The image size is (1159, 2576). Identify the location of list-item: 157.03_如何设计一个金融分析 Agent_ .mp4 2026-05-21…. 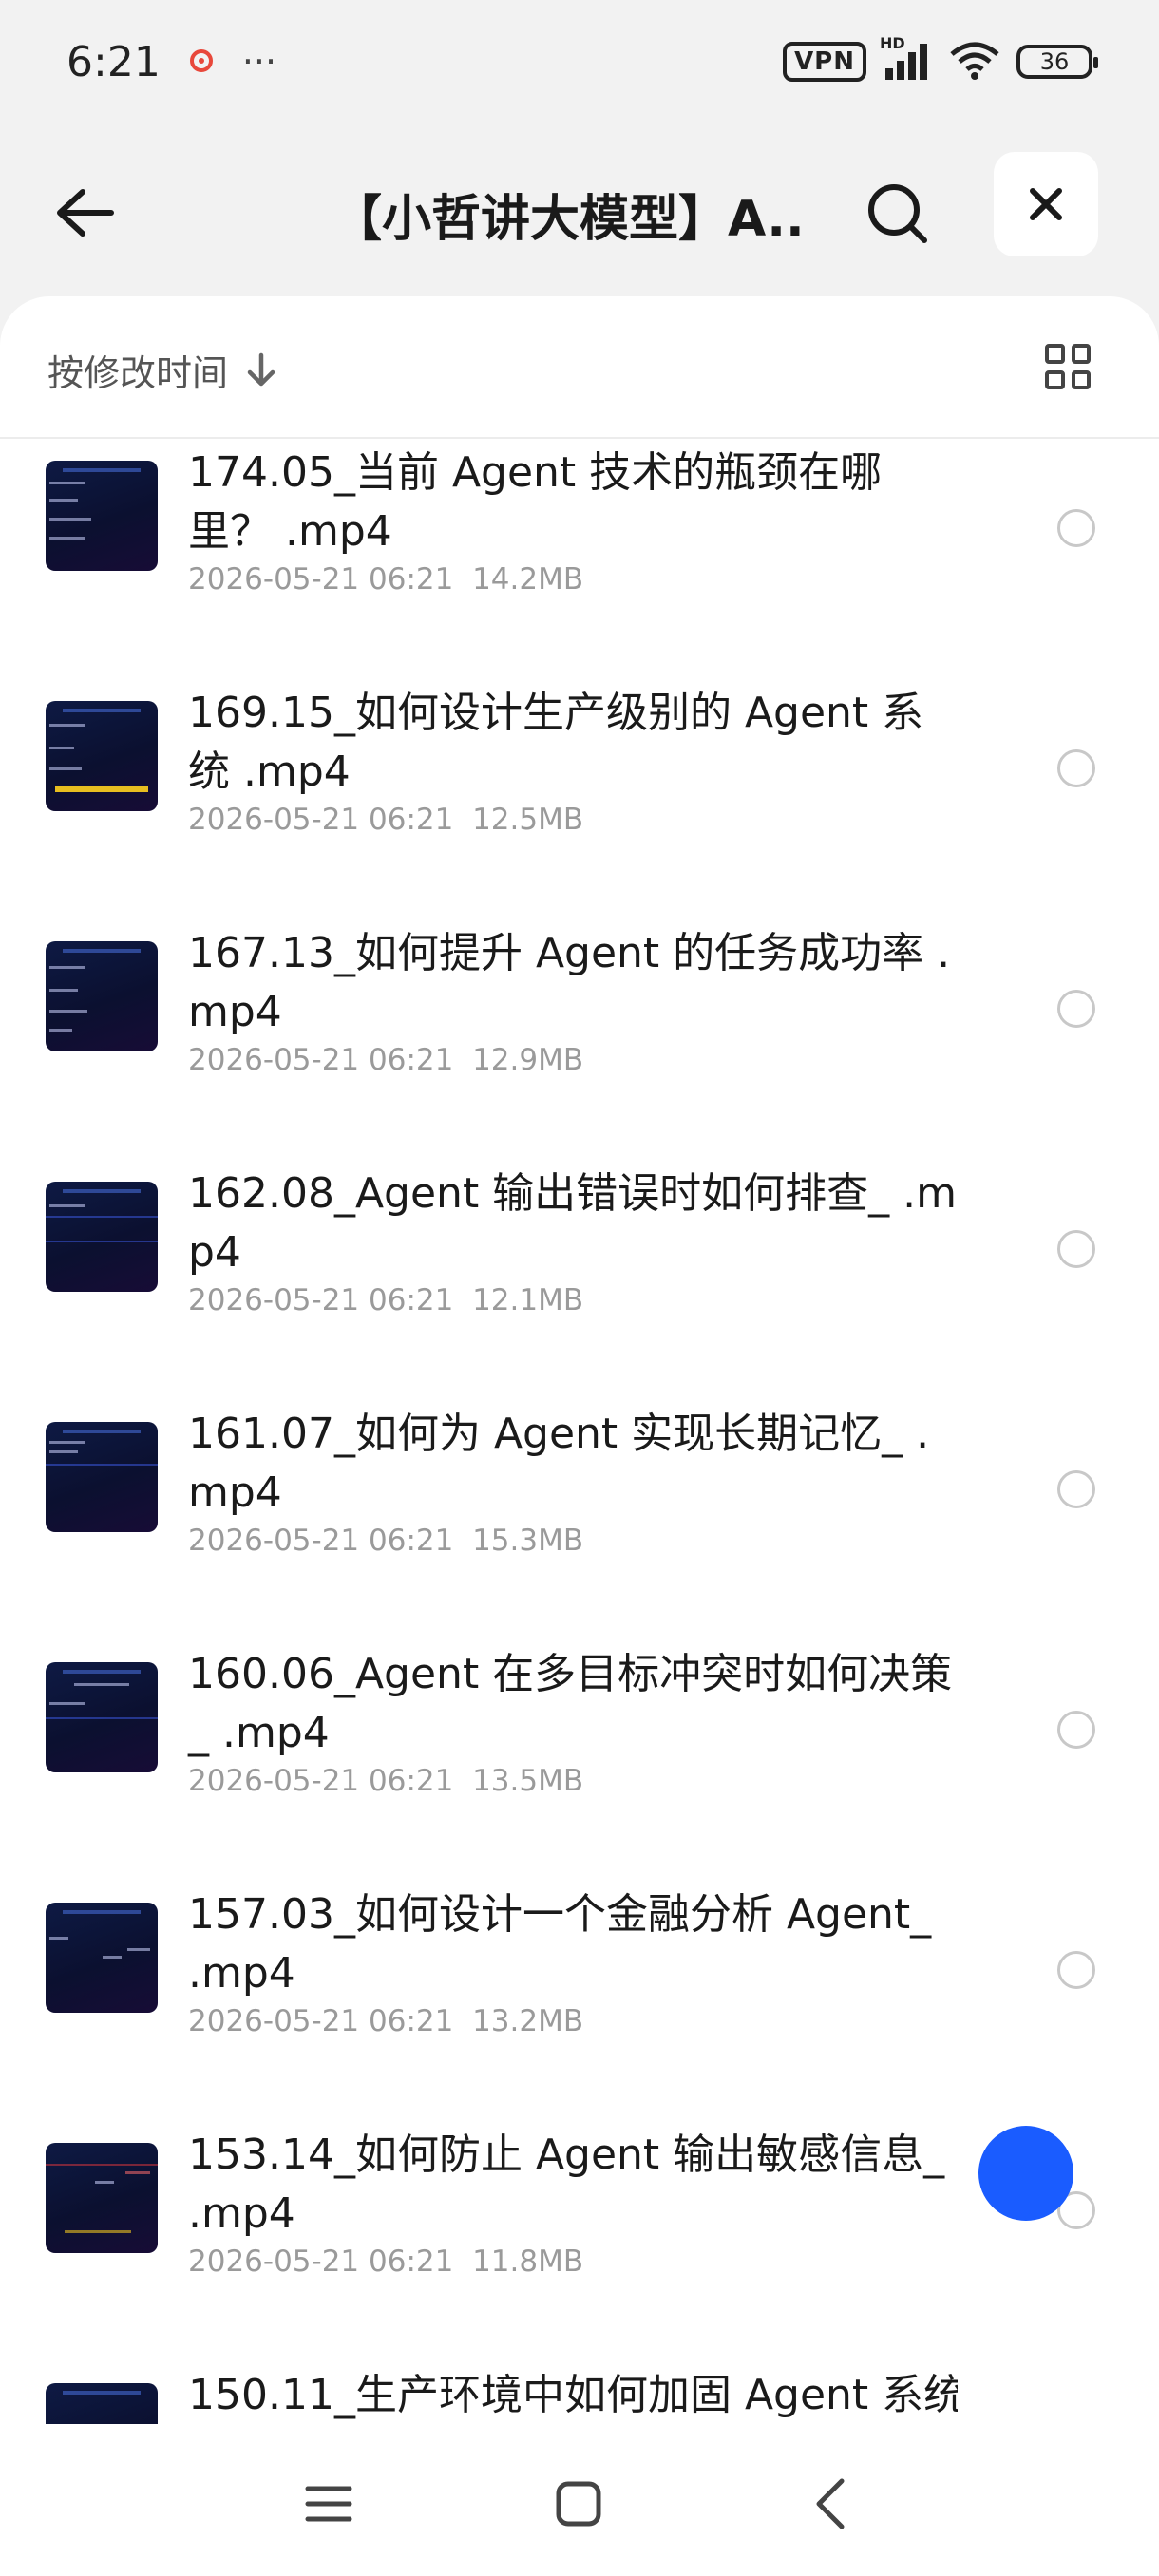
(579, 2001).